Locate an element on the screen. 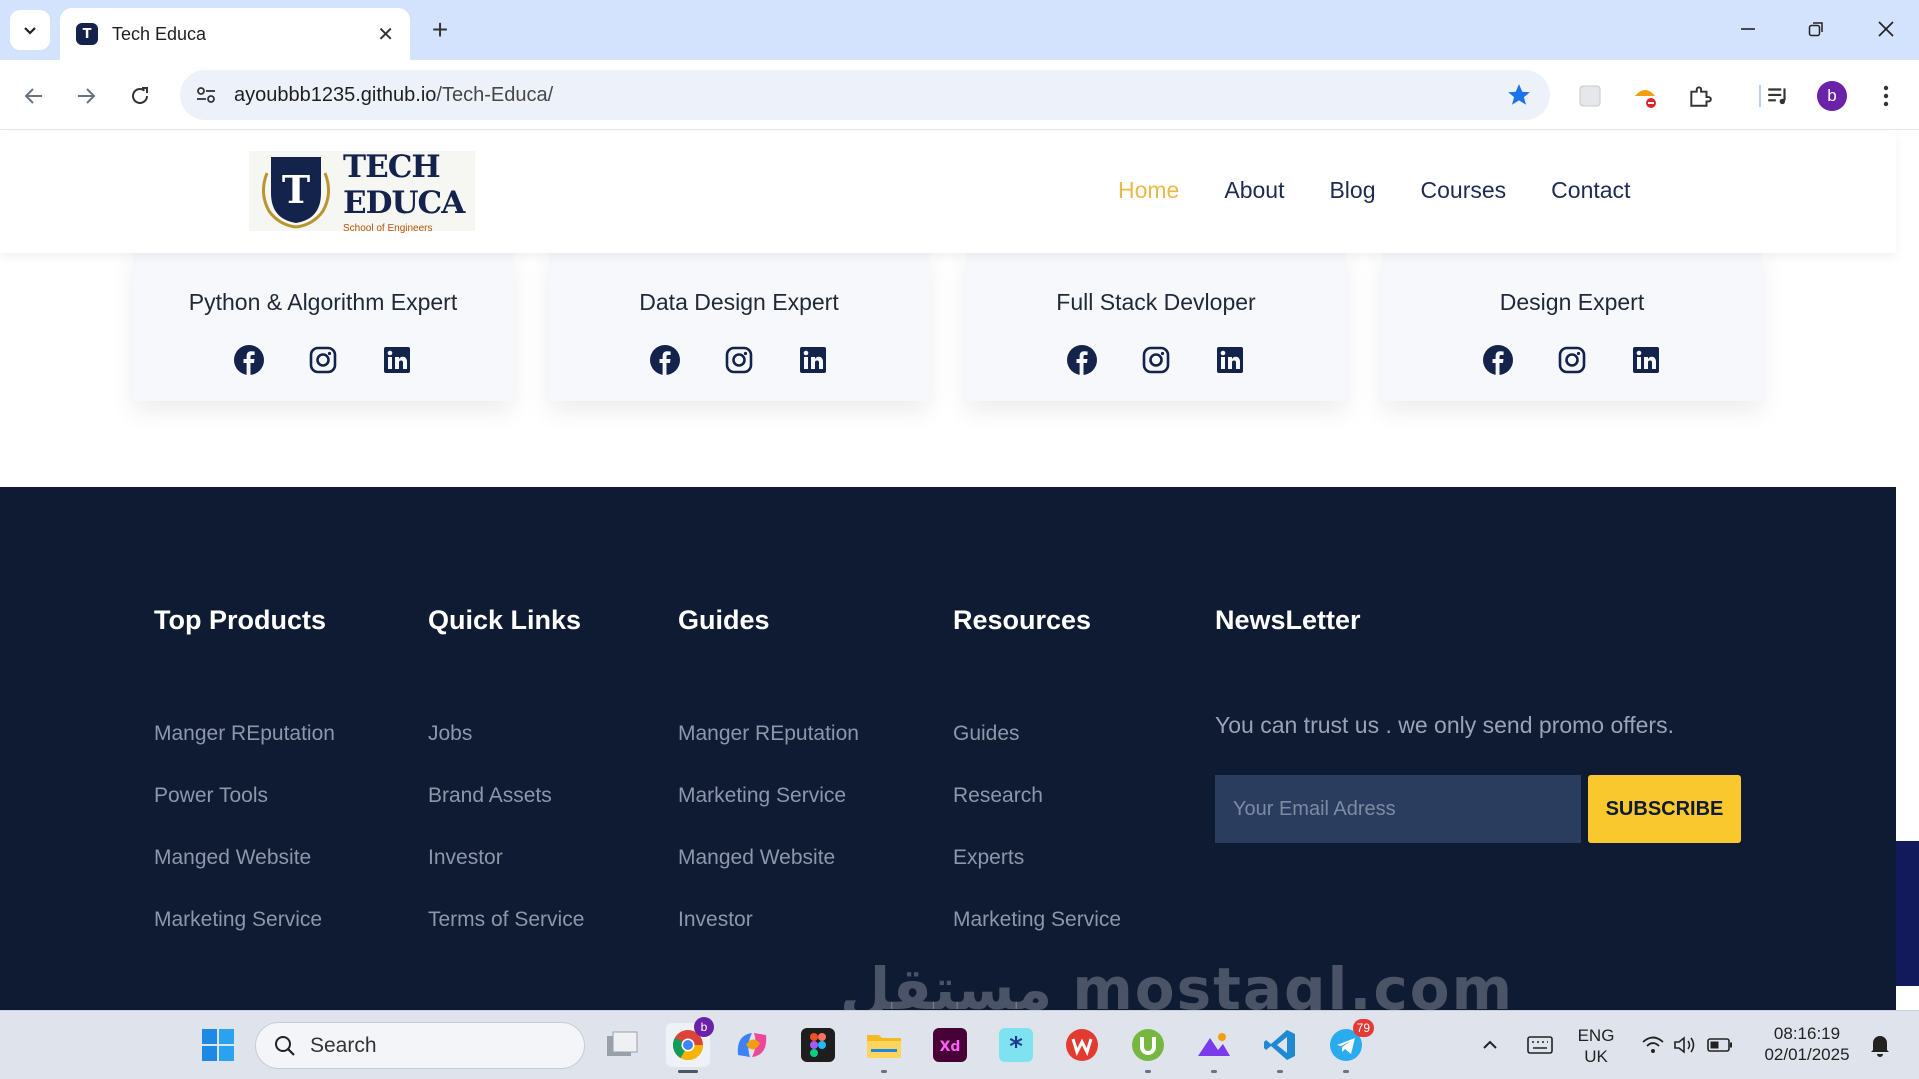  subscribe-button: SUBSCRIBE is located at coordinates (1664, 809).